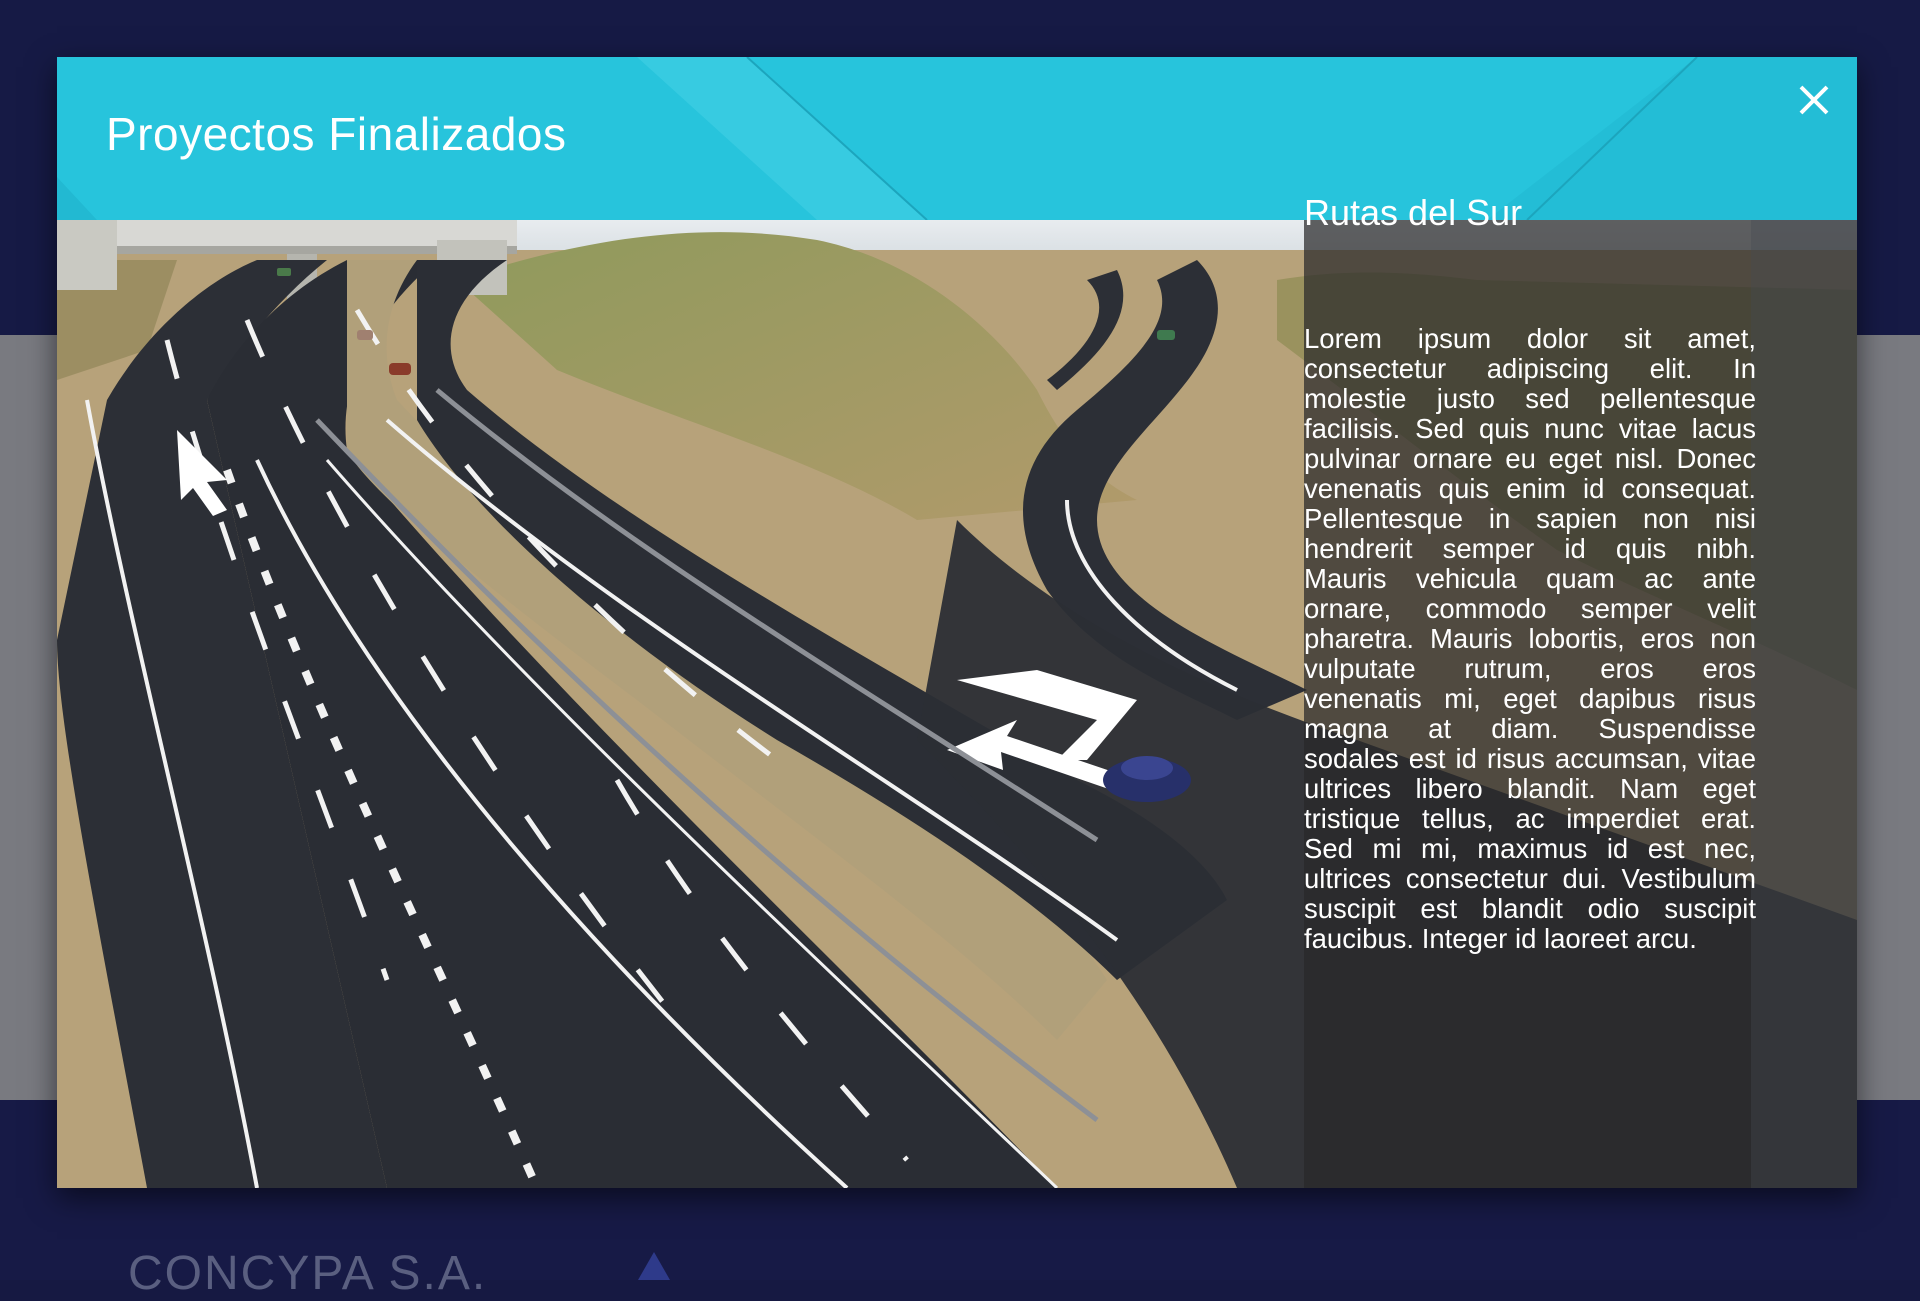 The height and width of the screenshot is (1301, 1920). What do you see at coordinates (336, 134) in the screenshot?
I see `modal-title: Proyectos Finalizados` at bounding box center [336, 134].